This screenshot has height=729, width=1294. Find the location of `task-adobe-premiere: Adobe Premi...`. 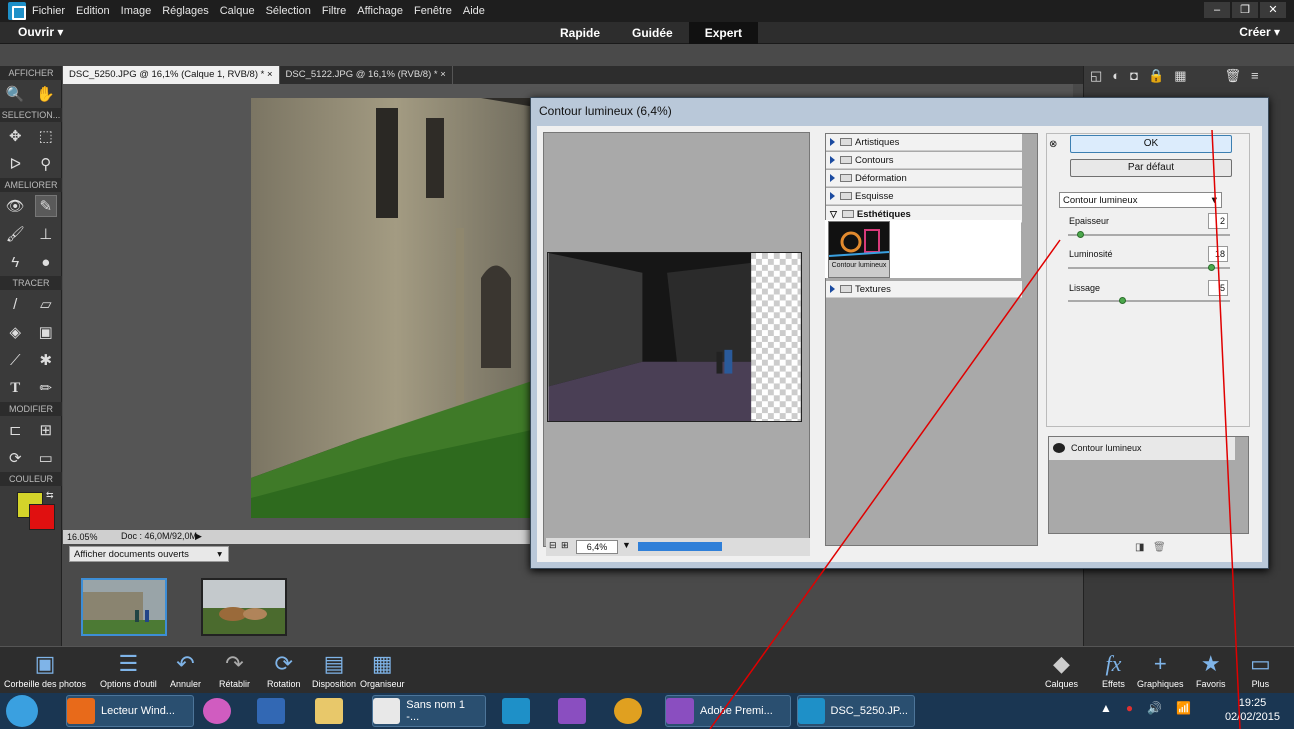

task-adobe-premiere: Adobe Premi... is located at coordinates (728, 711).